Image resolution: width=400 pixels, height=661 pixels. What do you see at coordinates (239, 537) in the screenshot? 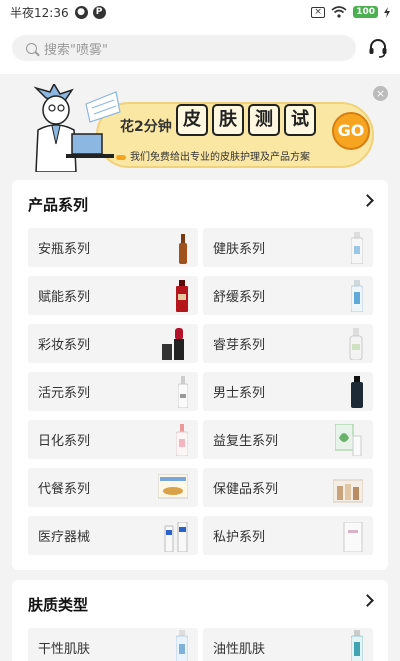
I see `series-item-label: 私护系列` at bounding box center [239, 537].